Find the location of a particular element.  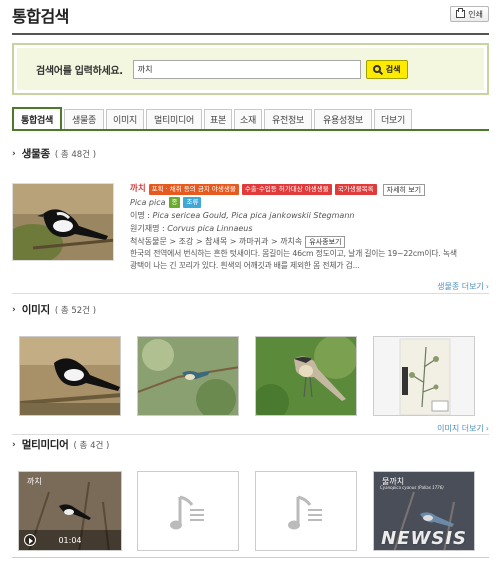

image-section-header: › 이미지 ( 총 52건 ) is located at coordinates (54, 309).